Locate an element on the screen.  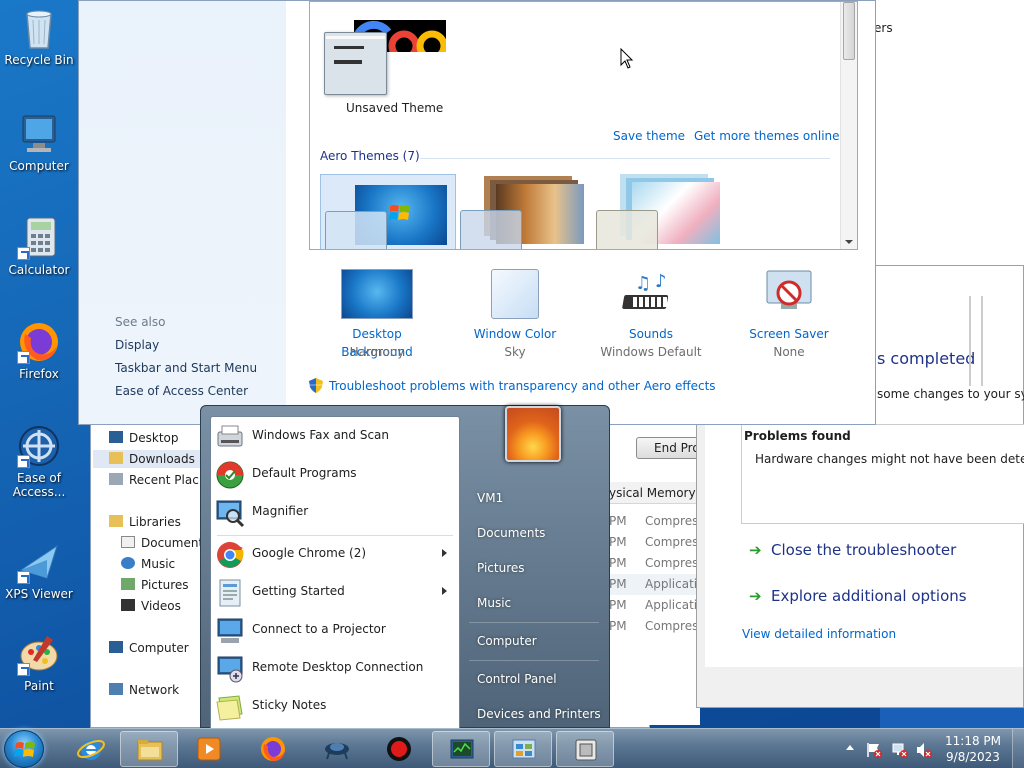
taskbar-network-monitor is located at coordinates (337, 749).